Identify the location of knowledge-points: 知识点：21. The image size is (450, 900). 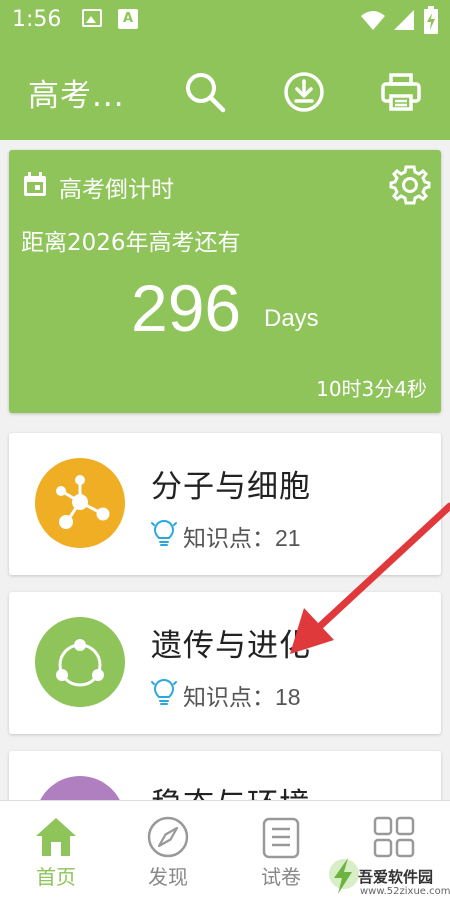
(242, 536).